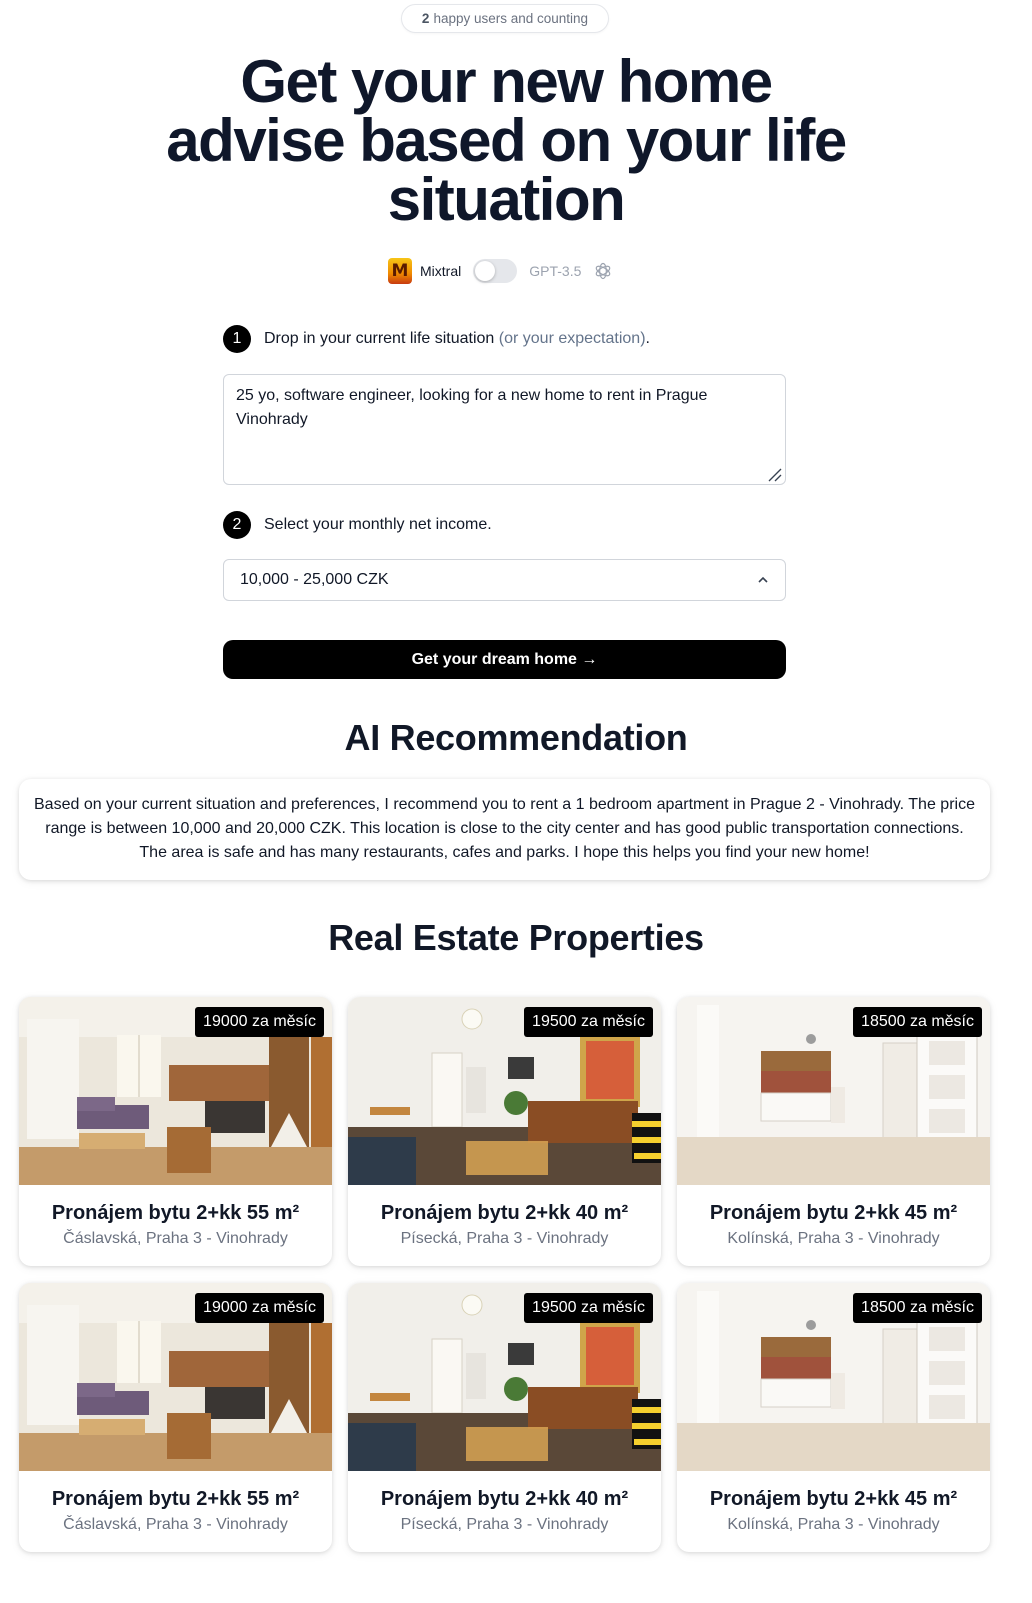 Image resolution: width=1032 pixels, height=1603 pixels. What do you see at coordinates (555, 271) in the screenshot?
I see `gpt-label: GPT-3.5` at bounding box center [555, 271].